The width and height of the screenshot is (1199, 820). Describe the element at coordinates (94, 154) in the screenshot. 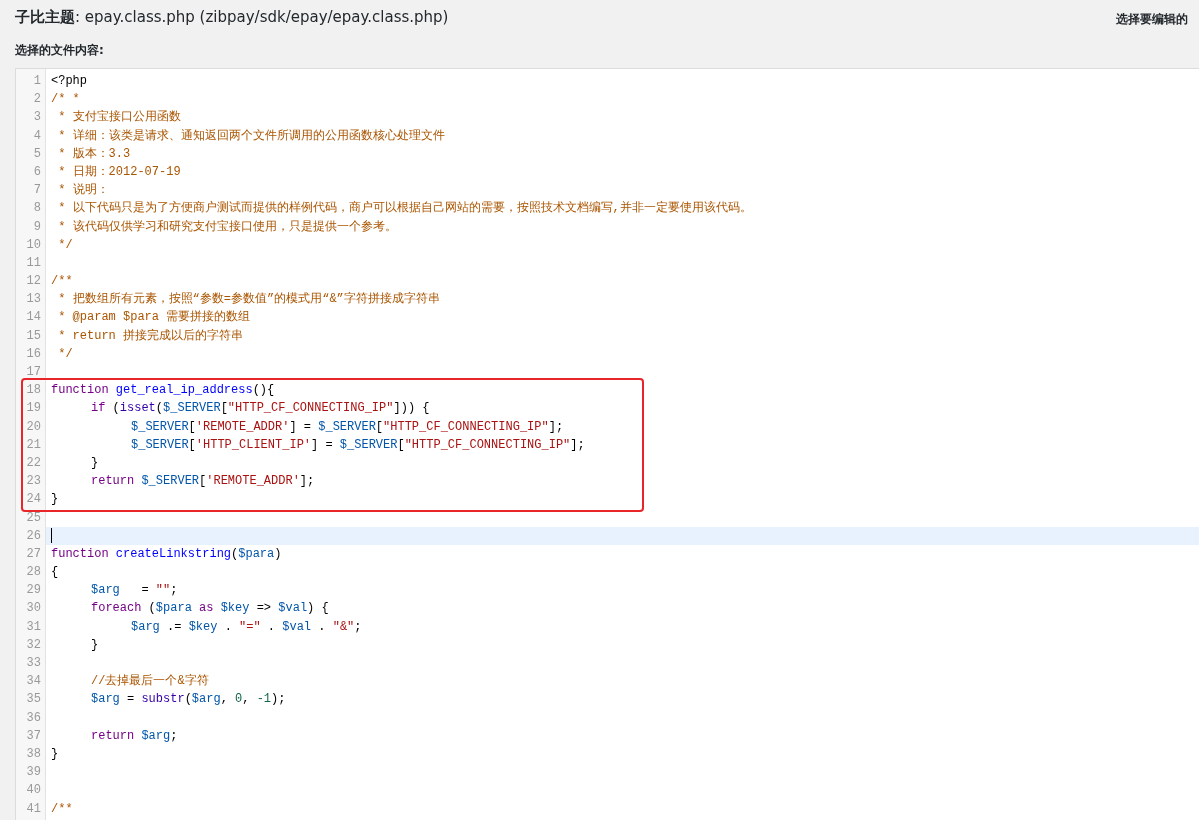

I see `code-line: * 版本：3.3` at that location.